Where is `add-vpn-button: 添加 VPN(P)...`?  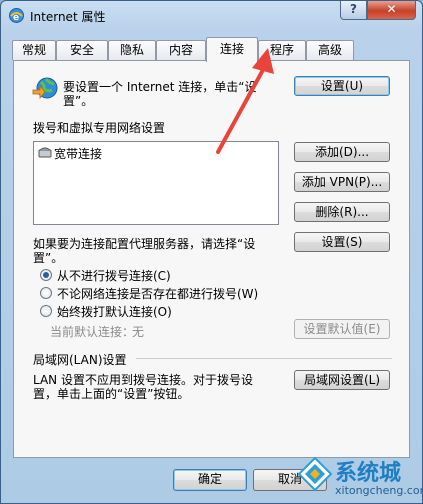
add-vpn-button: 添加 VPN(P)... is located at coordinates (342, 182).